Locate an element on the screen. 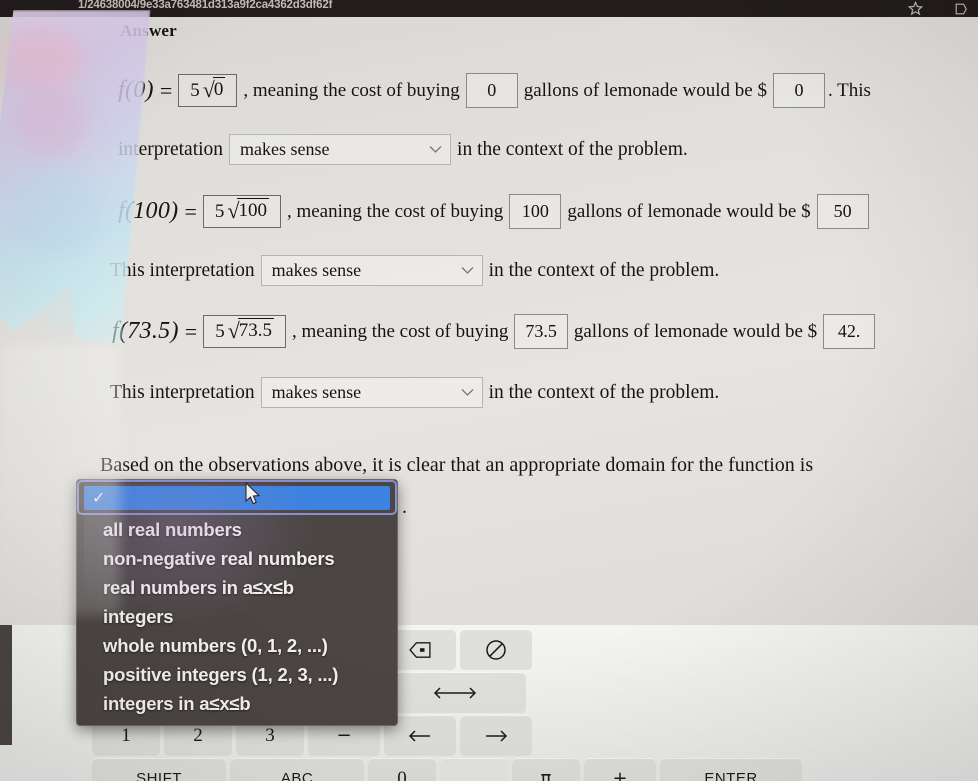  dropdown-option-5: positive integers (1, 2, 3, ...) is located at coordinates (237, 674).